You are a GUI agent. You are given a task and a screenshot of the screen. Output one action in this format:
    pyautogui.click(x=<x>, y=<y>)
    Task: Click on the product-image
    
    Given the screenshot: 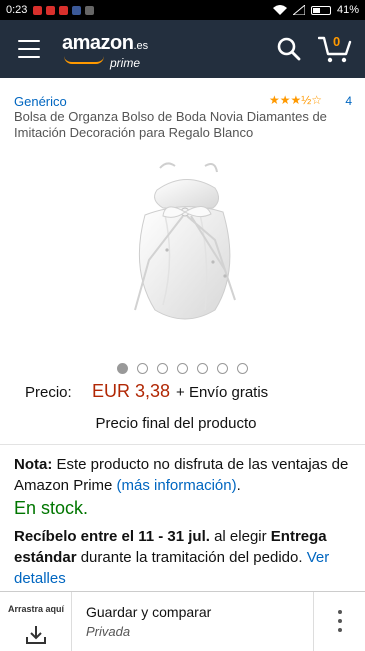 What is the action you would take?
    pyautogui.click(x=185, y=245)
    